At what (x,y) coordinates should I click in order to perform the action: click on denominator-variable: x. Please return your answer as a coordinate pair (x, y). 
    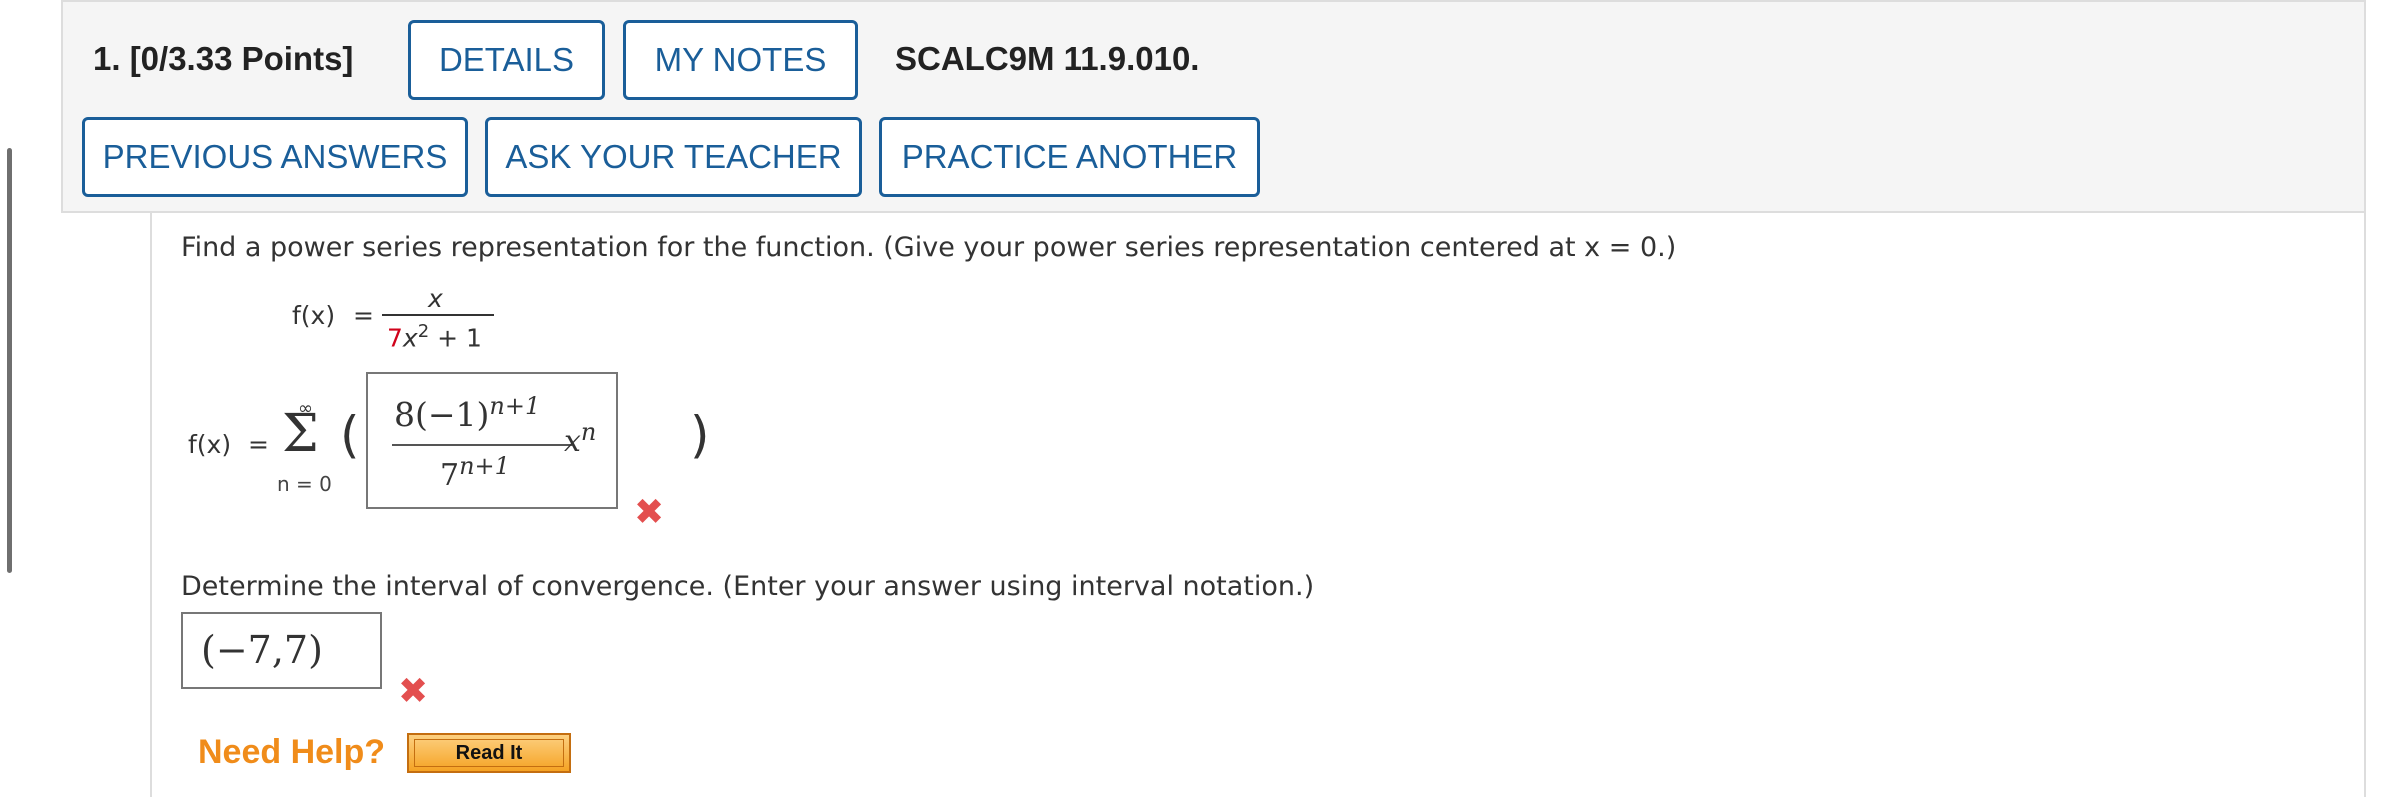
    Looking at the image, I should click on (410, 338).